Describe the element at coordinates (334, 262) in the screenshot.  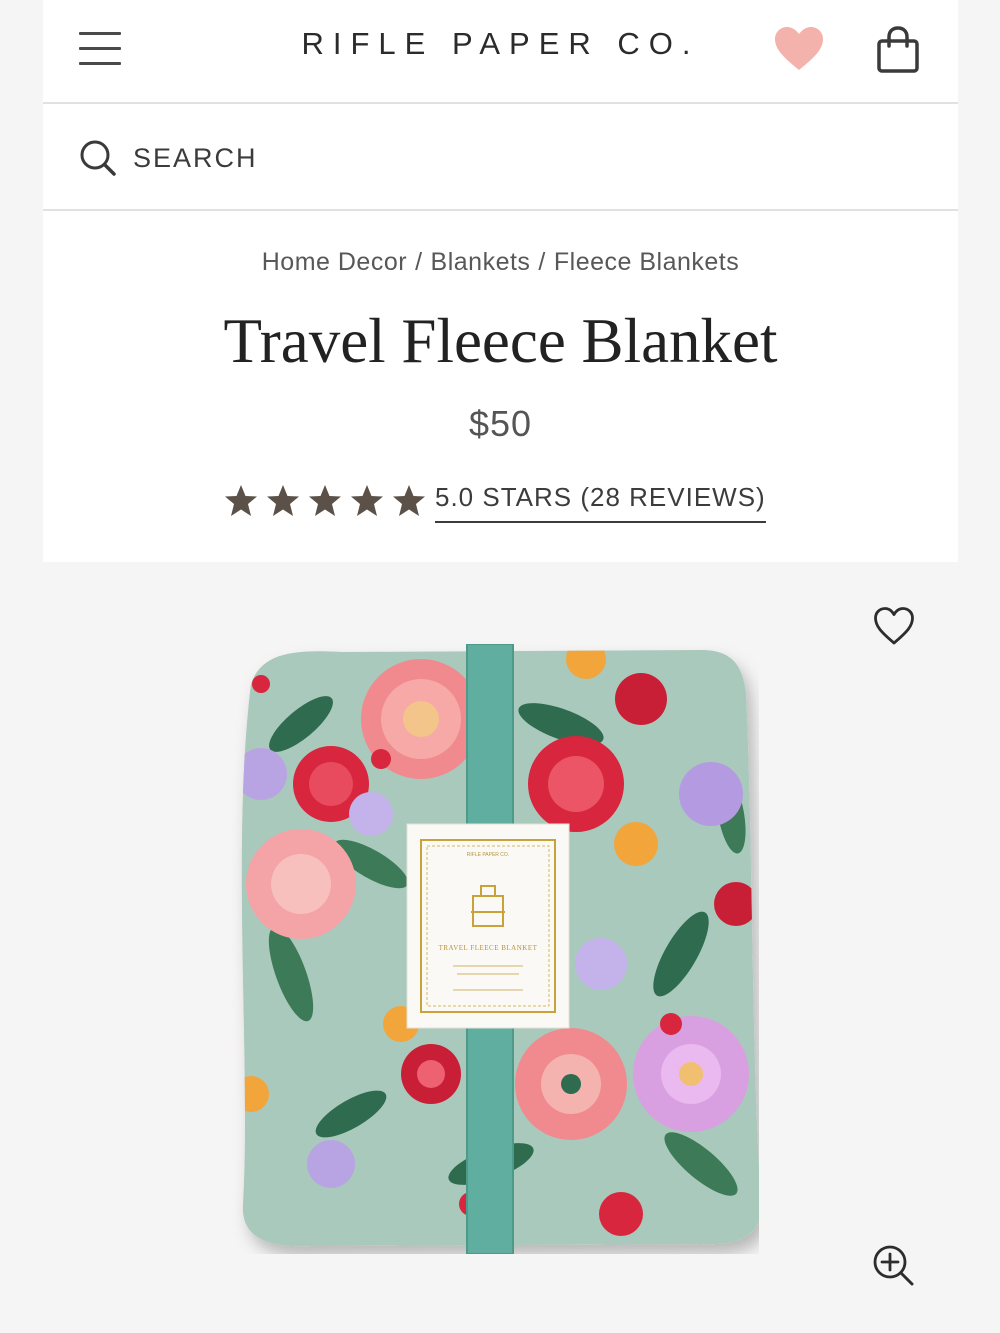
I see `breadcrumb-home-decor: Home Decor` at that location.